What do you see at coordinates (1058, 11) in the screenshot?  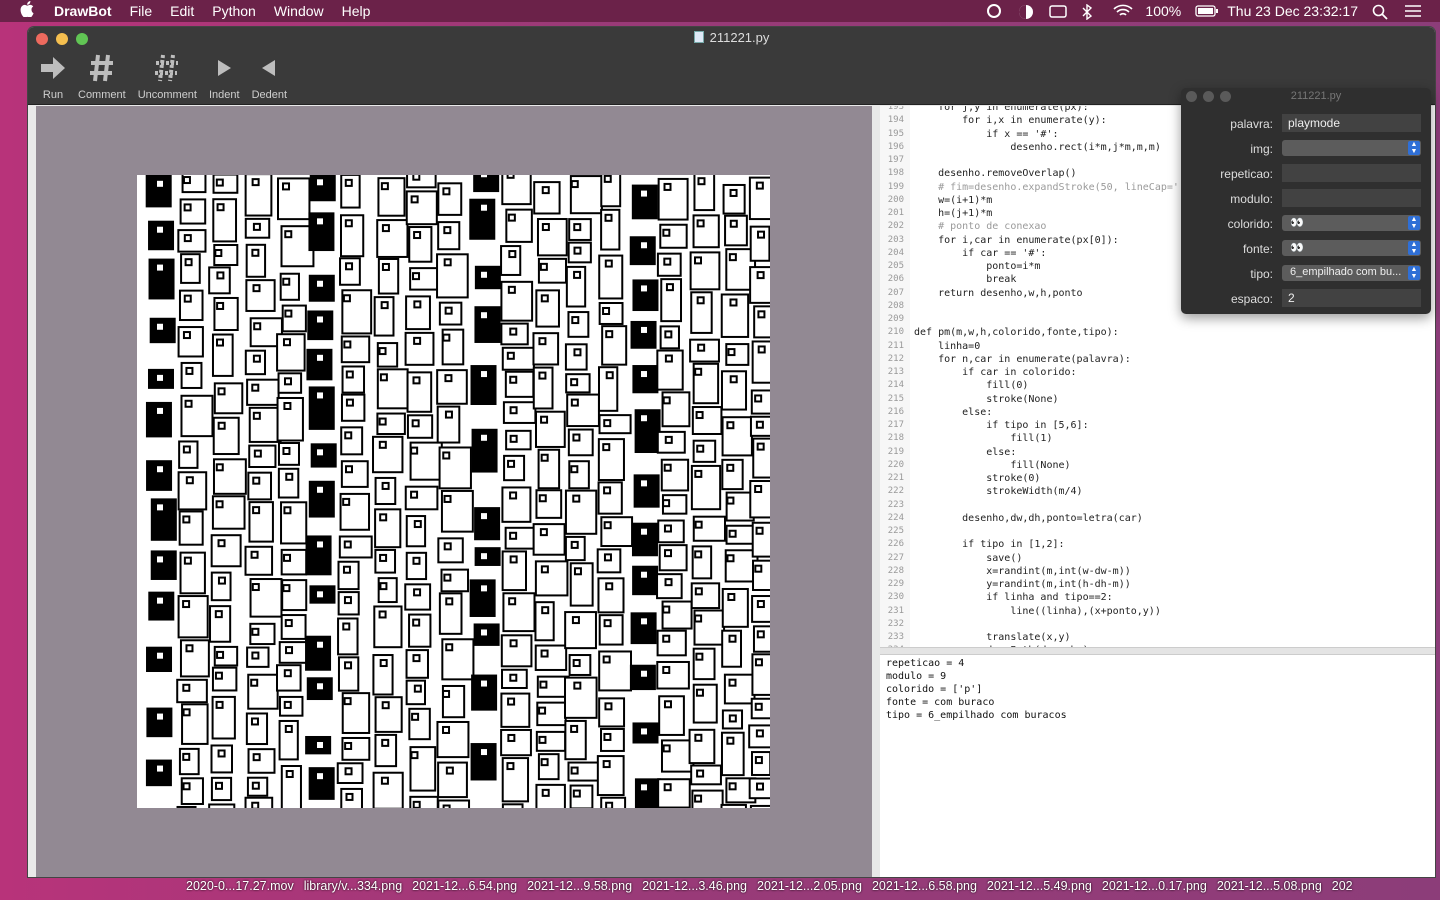 I see `keyboard-icon` at bounding box center [1058, 11].